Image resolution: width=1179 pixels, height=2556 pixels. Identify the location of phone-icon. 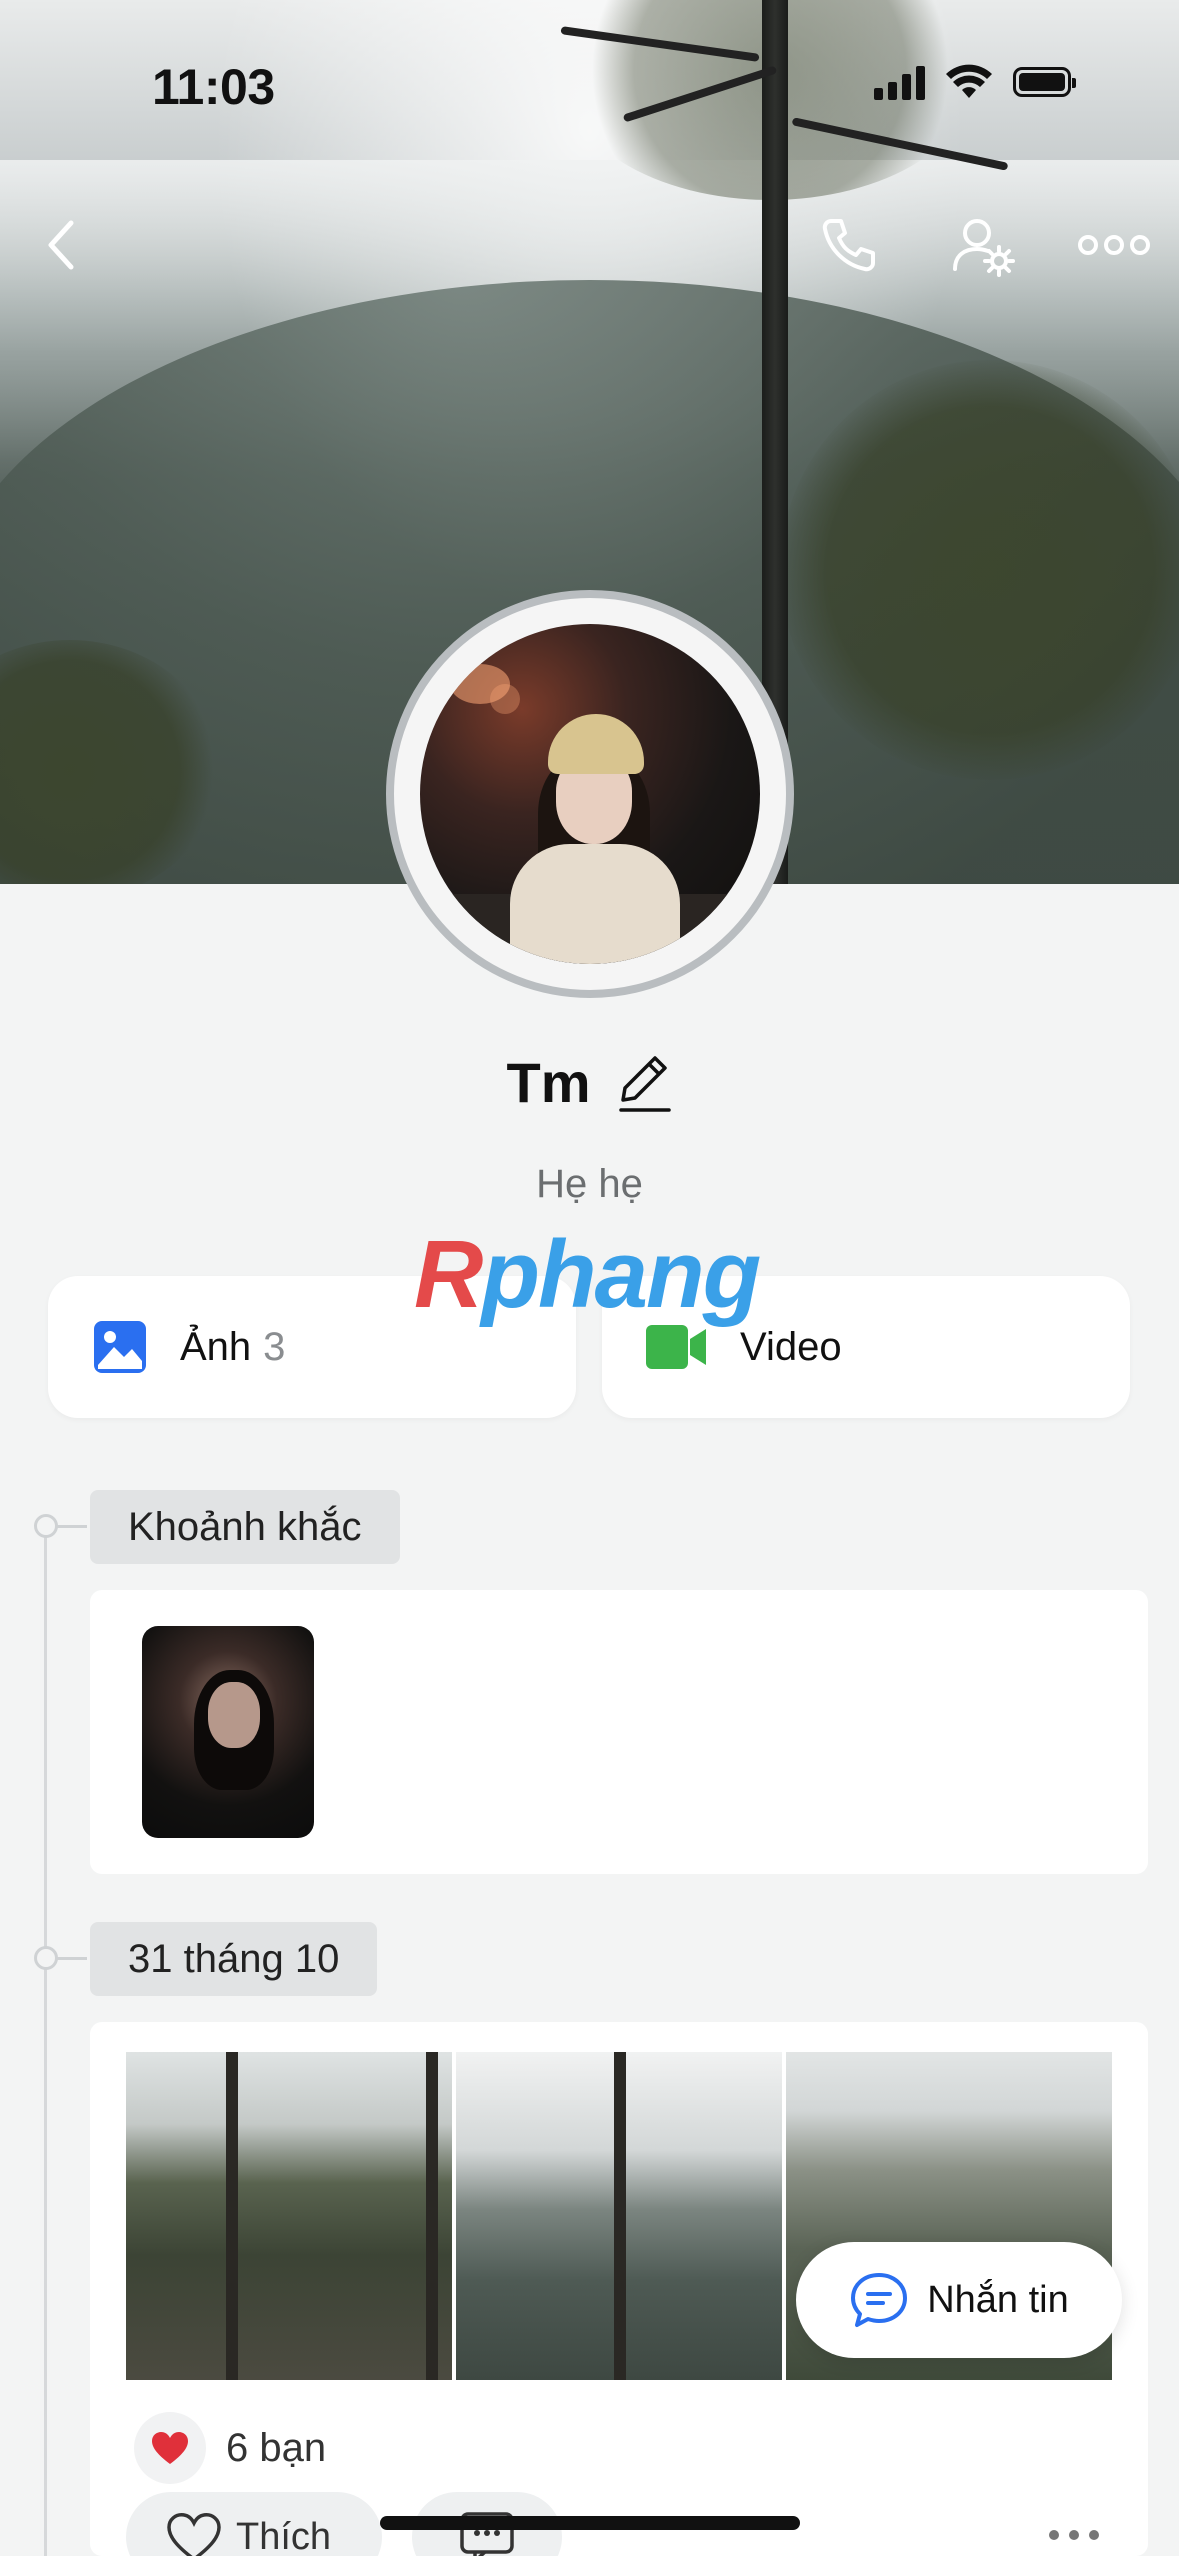
(848, 245).